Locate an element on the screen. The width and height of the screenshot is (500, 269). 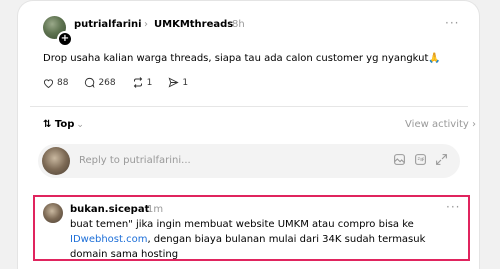
heart-icon is located at coordinates (48, 83).